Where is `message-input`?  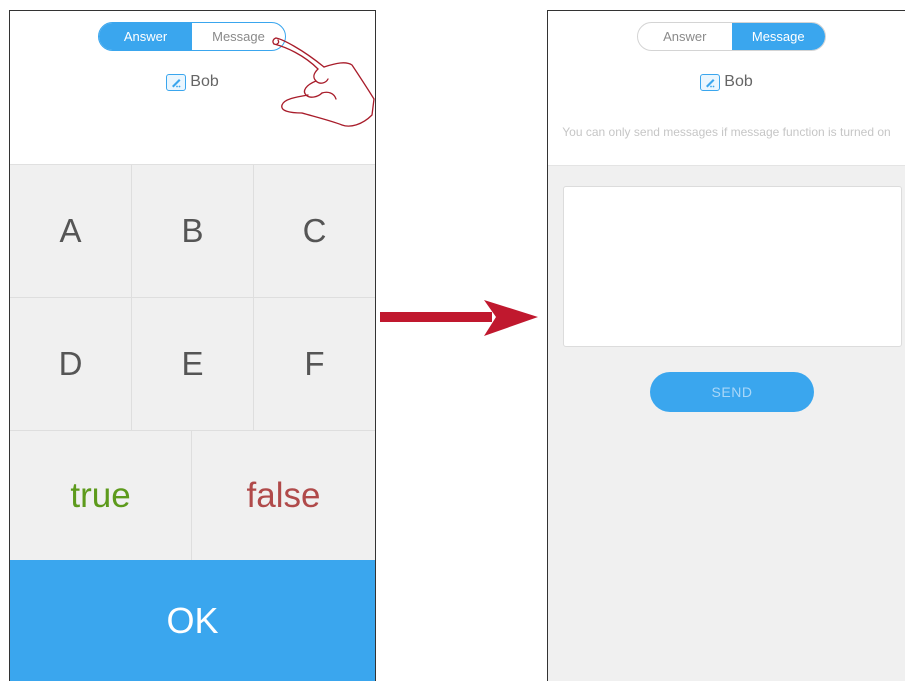 message-input is located at coordinates (732, 266).